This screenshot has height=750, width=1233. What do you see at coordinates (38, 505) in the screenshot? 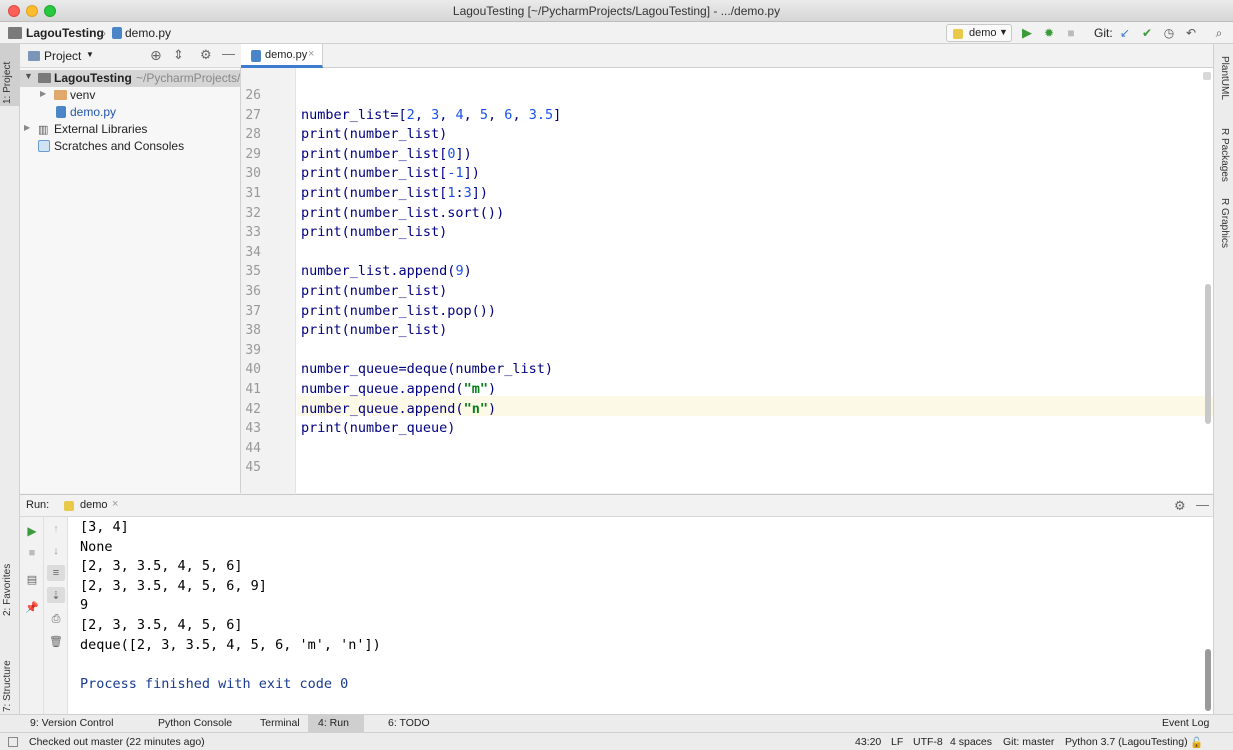
I see `run-panel-label: Run:` at bounding box center [38, 505].